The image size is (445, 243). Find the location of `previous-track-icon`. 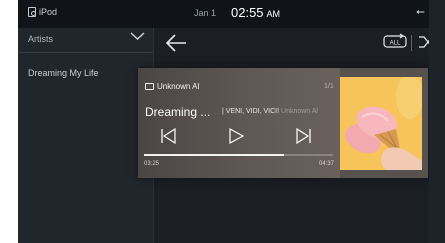

previous-track-icon is located at coordinates (168, 136).